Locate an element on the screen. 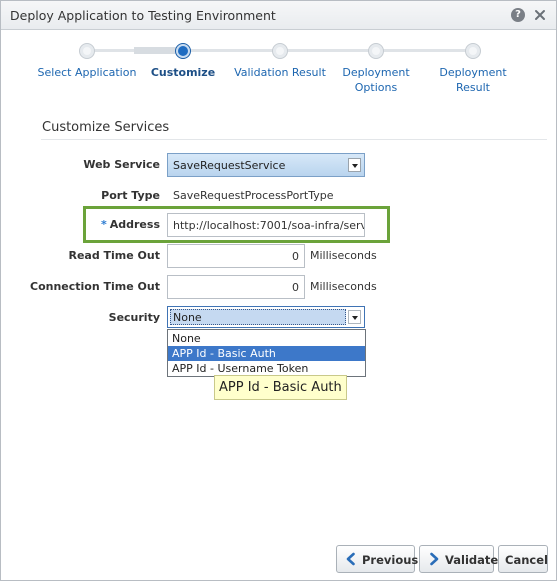 This screenshot has width=557, height=581. read-timeout-input: 0 is located at coordinates (236, 256).